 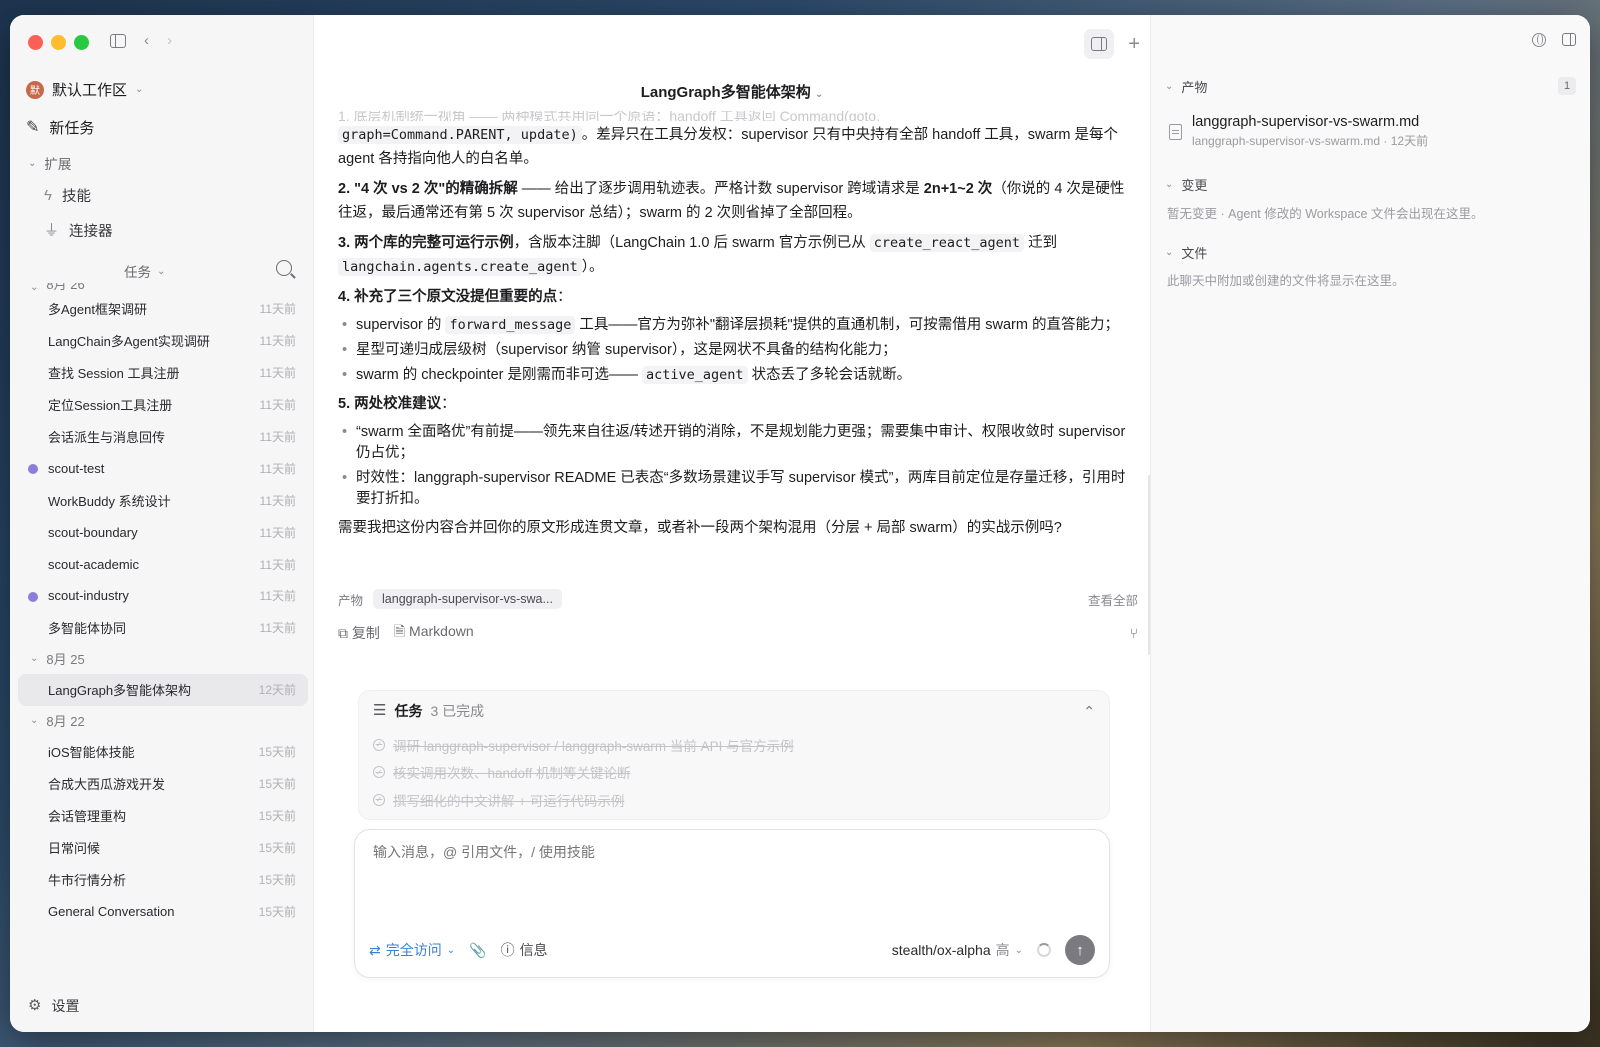 I want to click on inline-code: forward_message, so click(x=510, y=325).